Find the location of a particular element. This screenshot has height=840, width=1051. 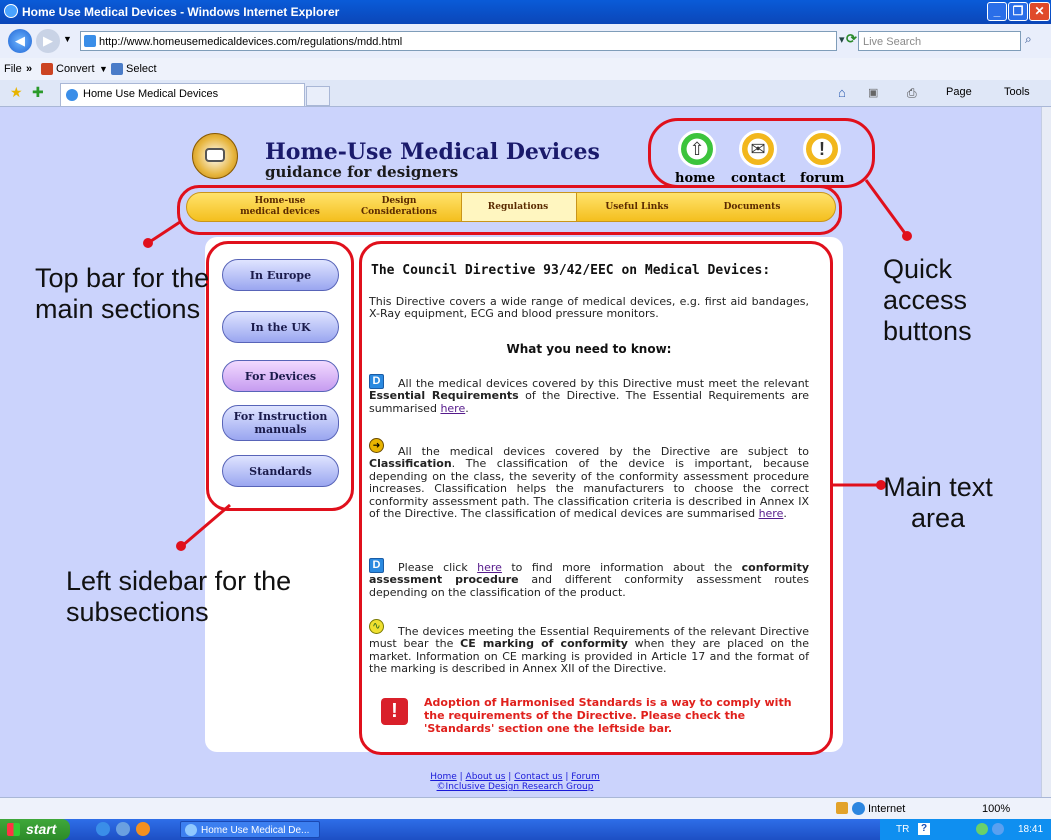

annotation-top-bar: Top bar for the main sections is located at coordinates (122, 293).